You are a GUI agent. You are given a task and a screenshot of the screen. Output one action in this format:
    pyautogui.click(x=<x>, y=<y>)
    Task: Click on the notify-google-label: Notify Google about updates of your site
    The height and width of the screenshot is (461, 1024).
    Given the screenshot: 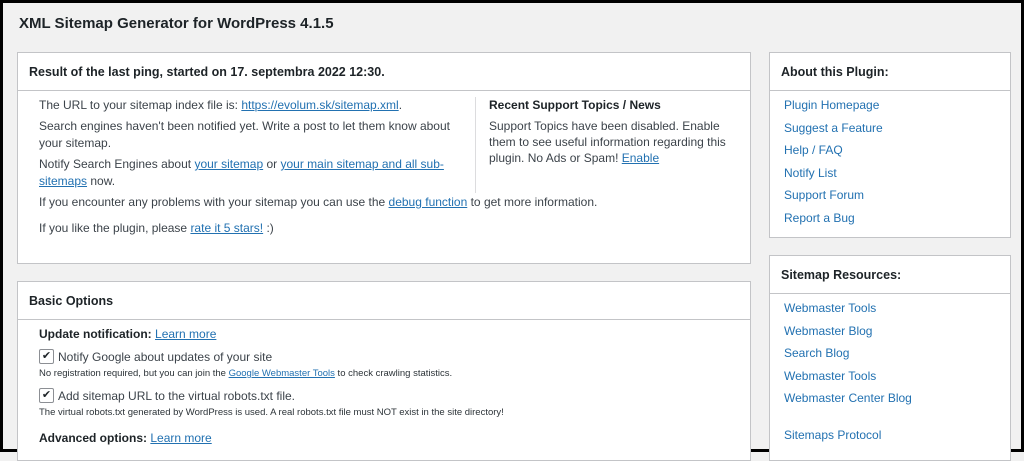 What is the action you would take?
    pyautogui.click(x=165, y=356)
    